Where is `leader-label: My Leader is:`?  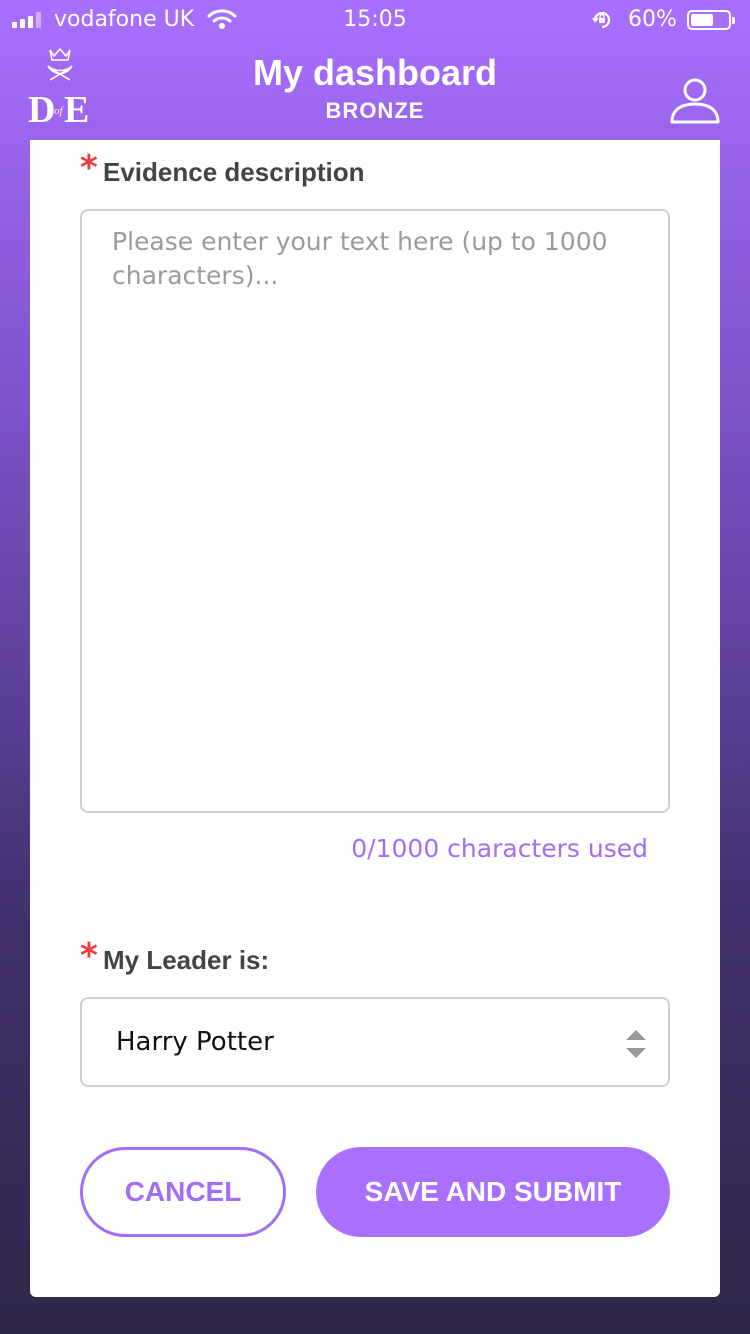
leader-label: My Leader is: is located at coordinates (186, 960).